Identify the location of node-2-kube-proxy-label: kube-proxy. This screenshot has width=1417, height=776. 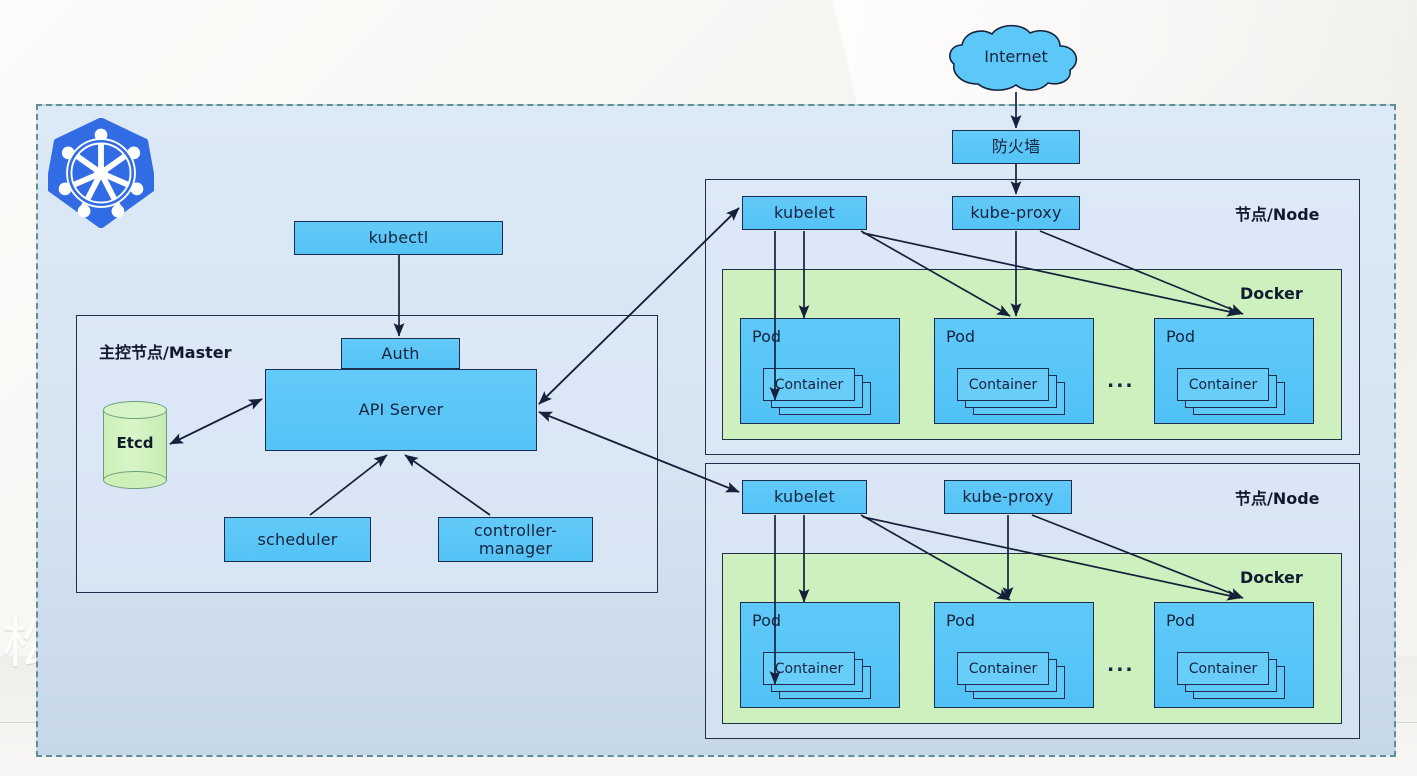
(1008, 497).